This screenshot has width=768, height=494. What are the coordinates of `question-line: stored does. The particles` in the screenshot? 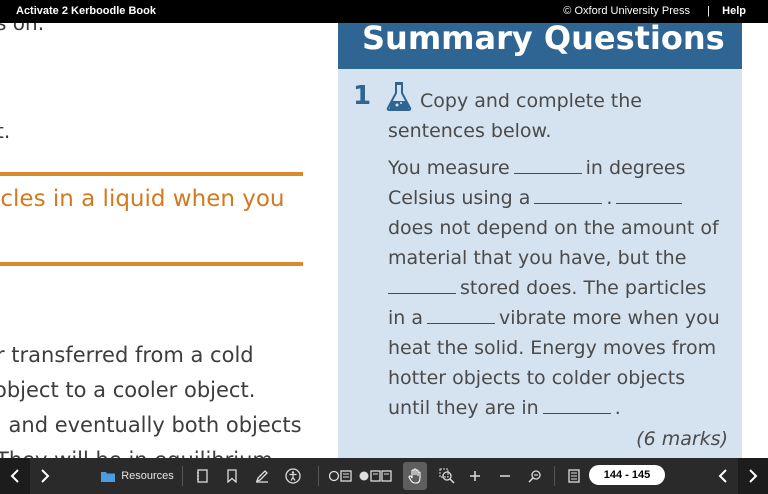 It's located at (547, 288).